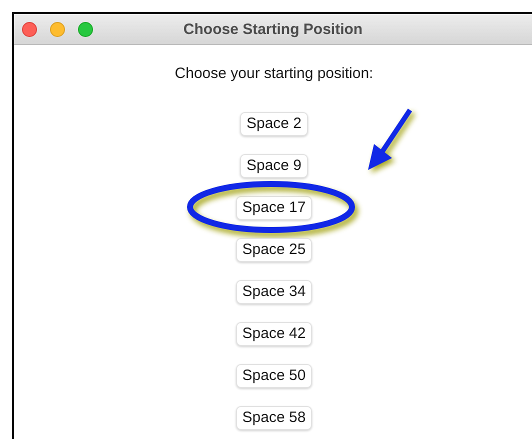 This screenshot has width=532, height=439. What do you see at coordinates (274, 124) in the screenshot?
I see `space-button: Space 2` at bounding box center [274, 124].